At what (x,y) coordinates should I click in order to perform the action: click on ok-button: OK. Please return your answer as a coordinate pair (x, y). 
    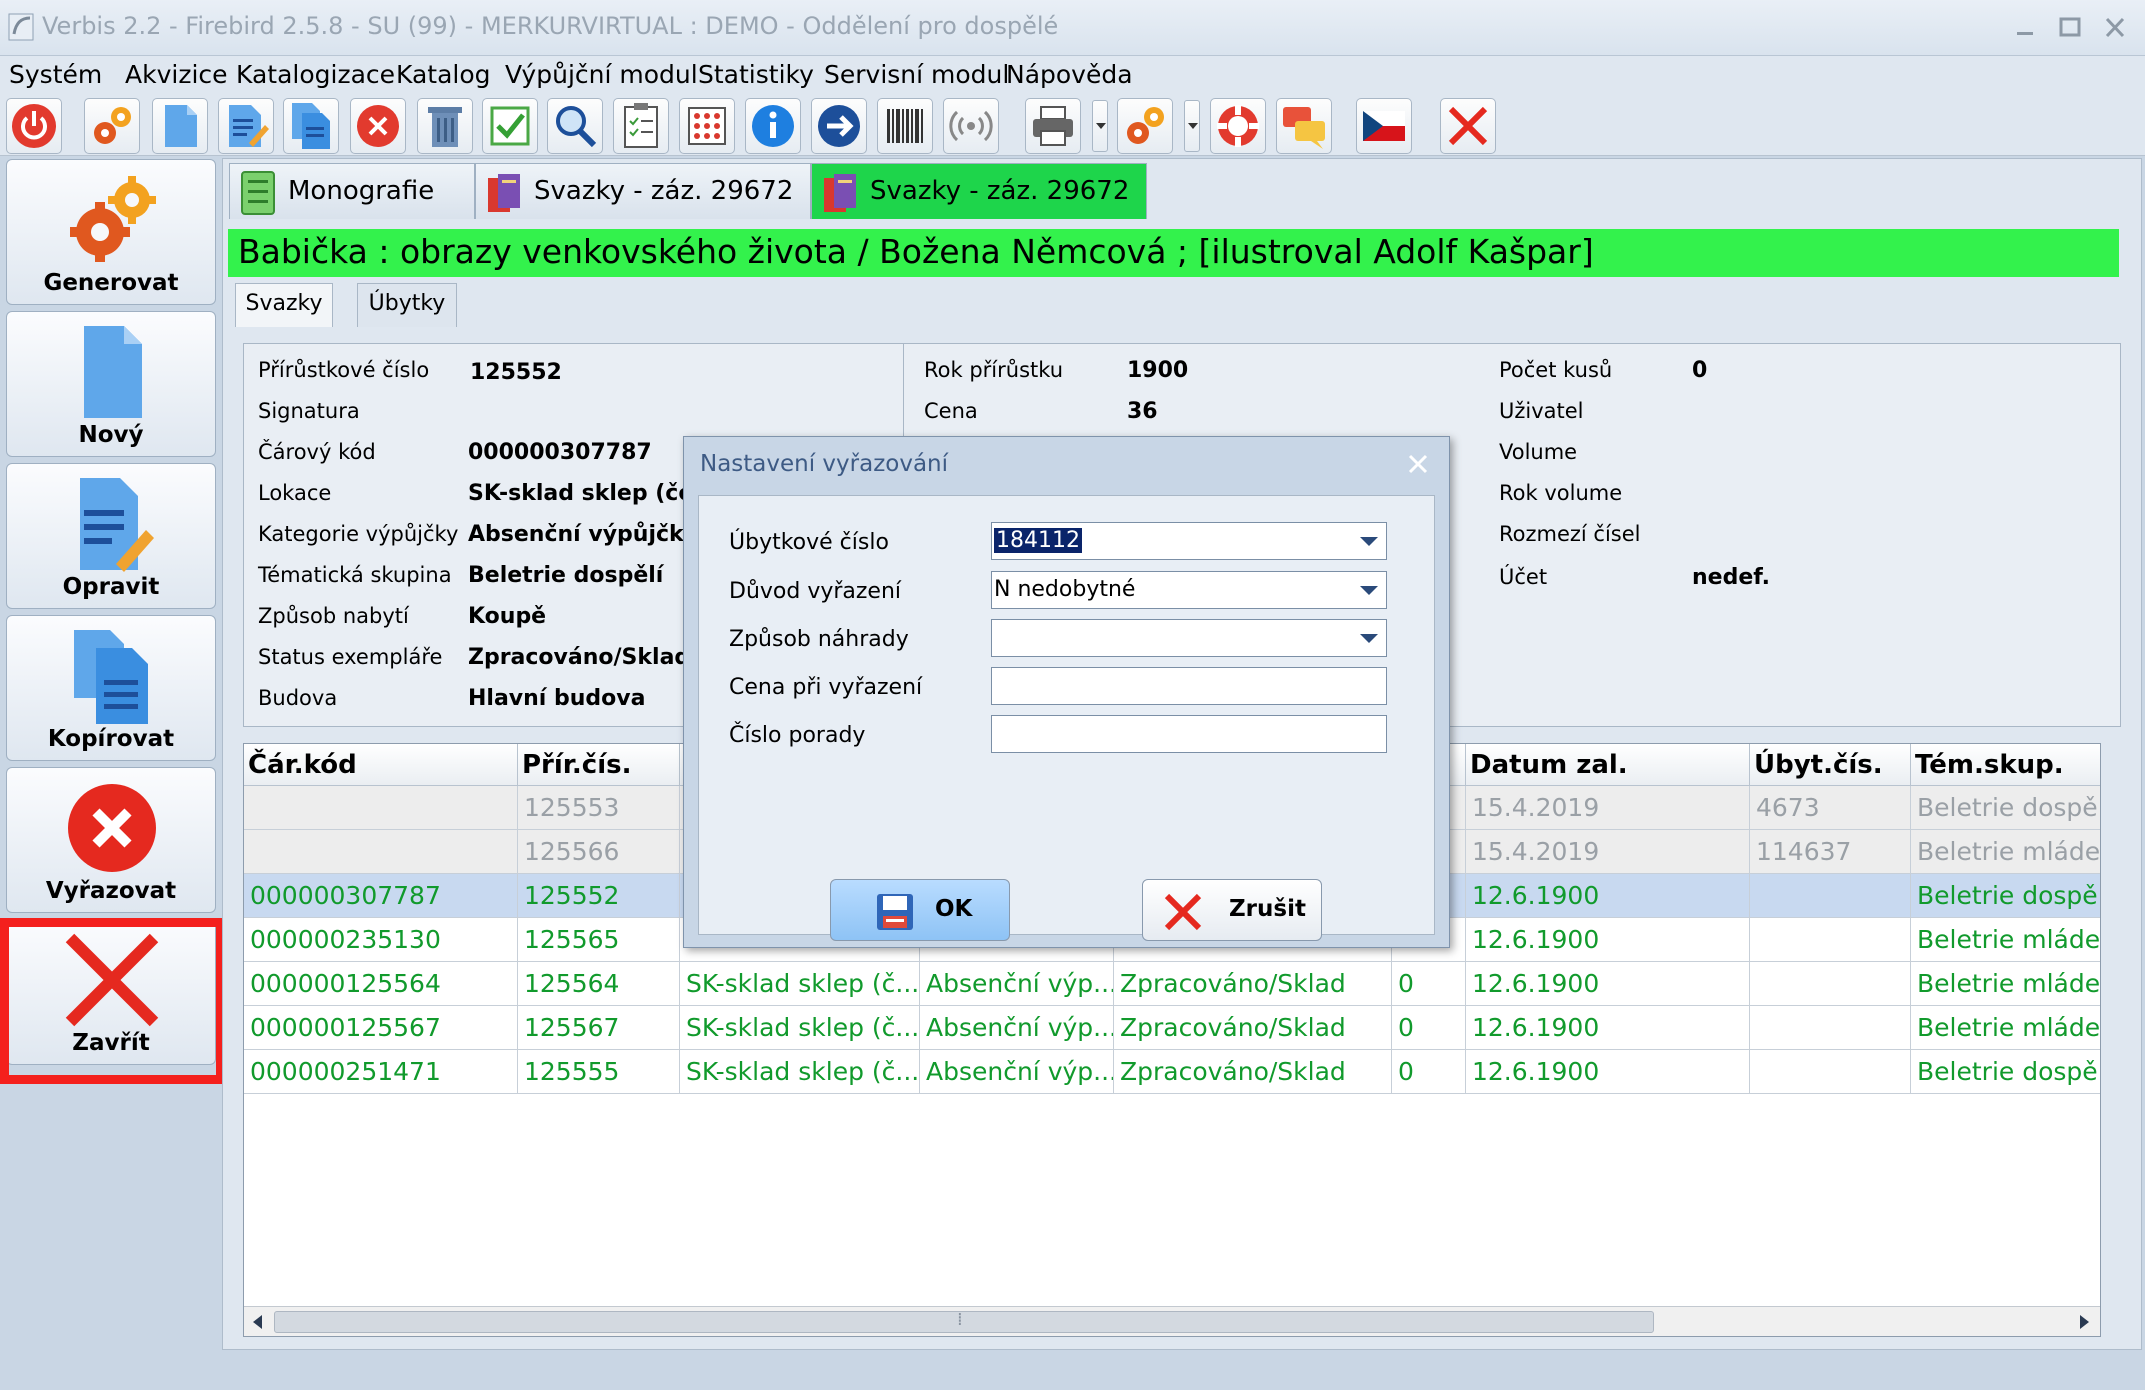
    Looking at the image, I should click on (920, 910).